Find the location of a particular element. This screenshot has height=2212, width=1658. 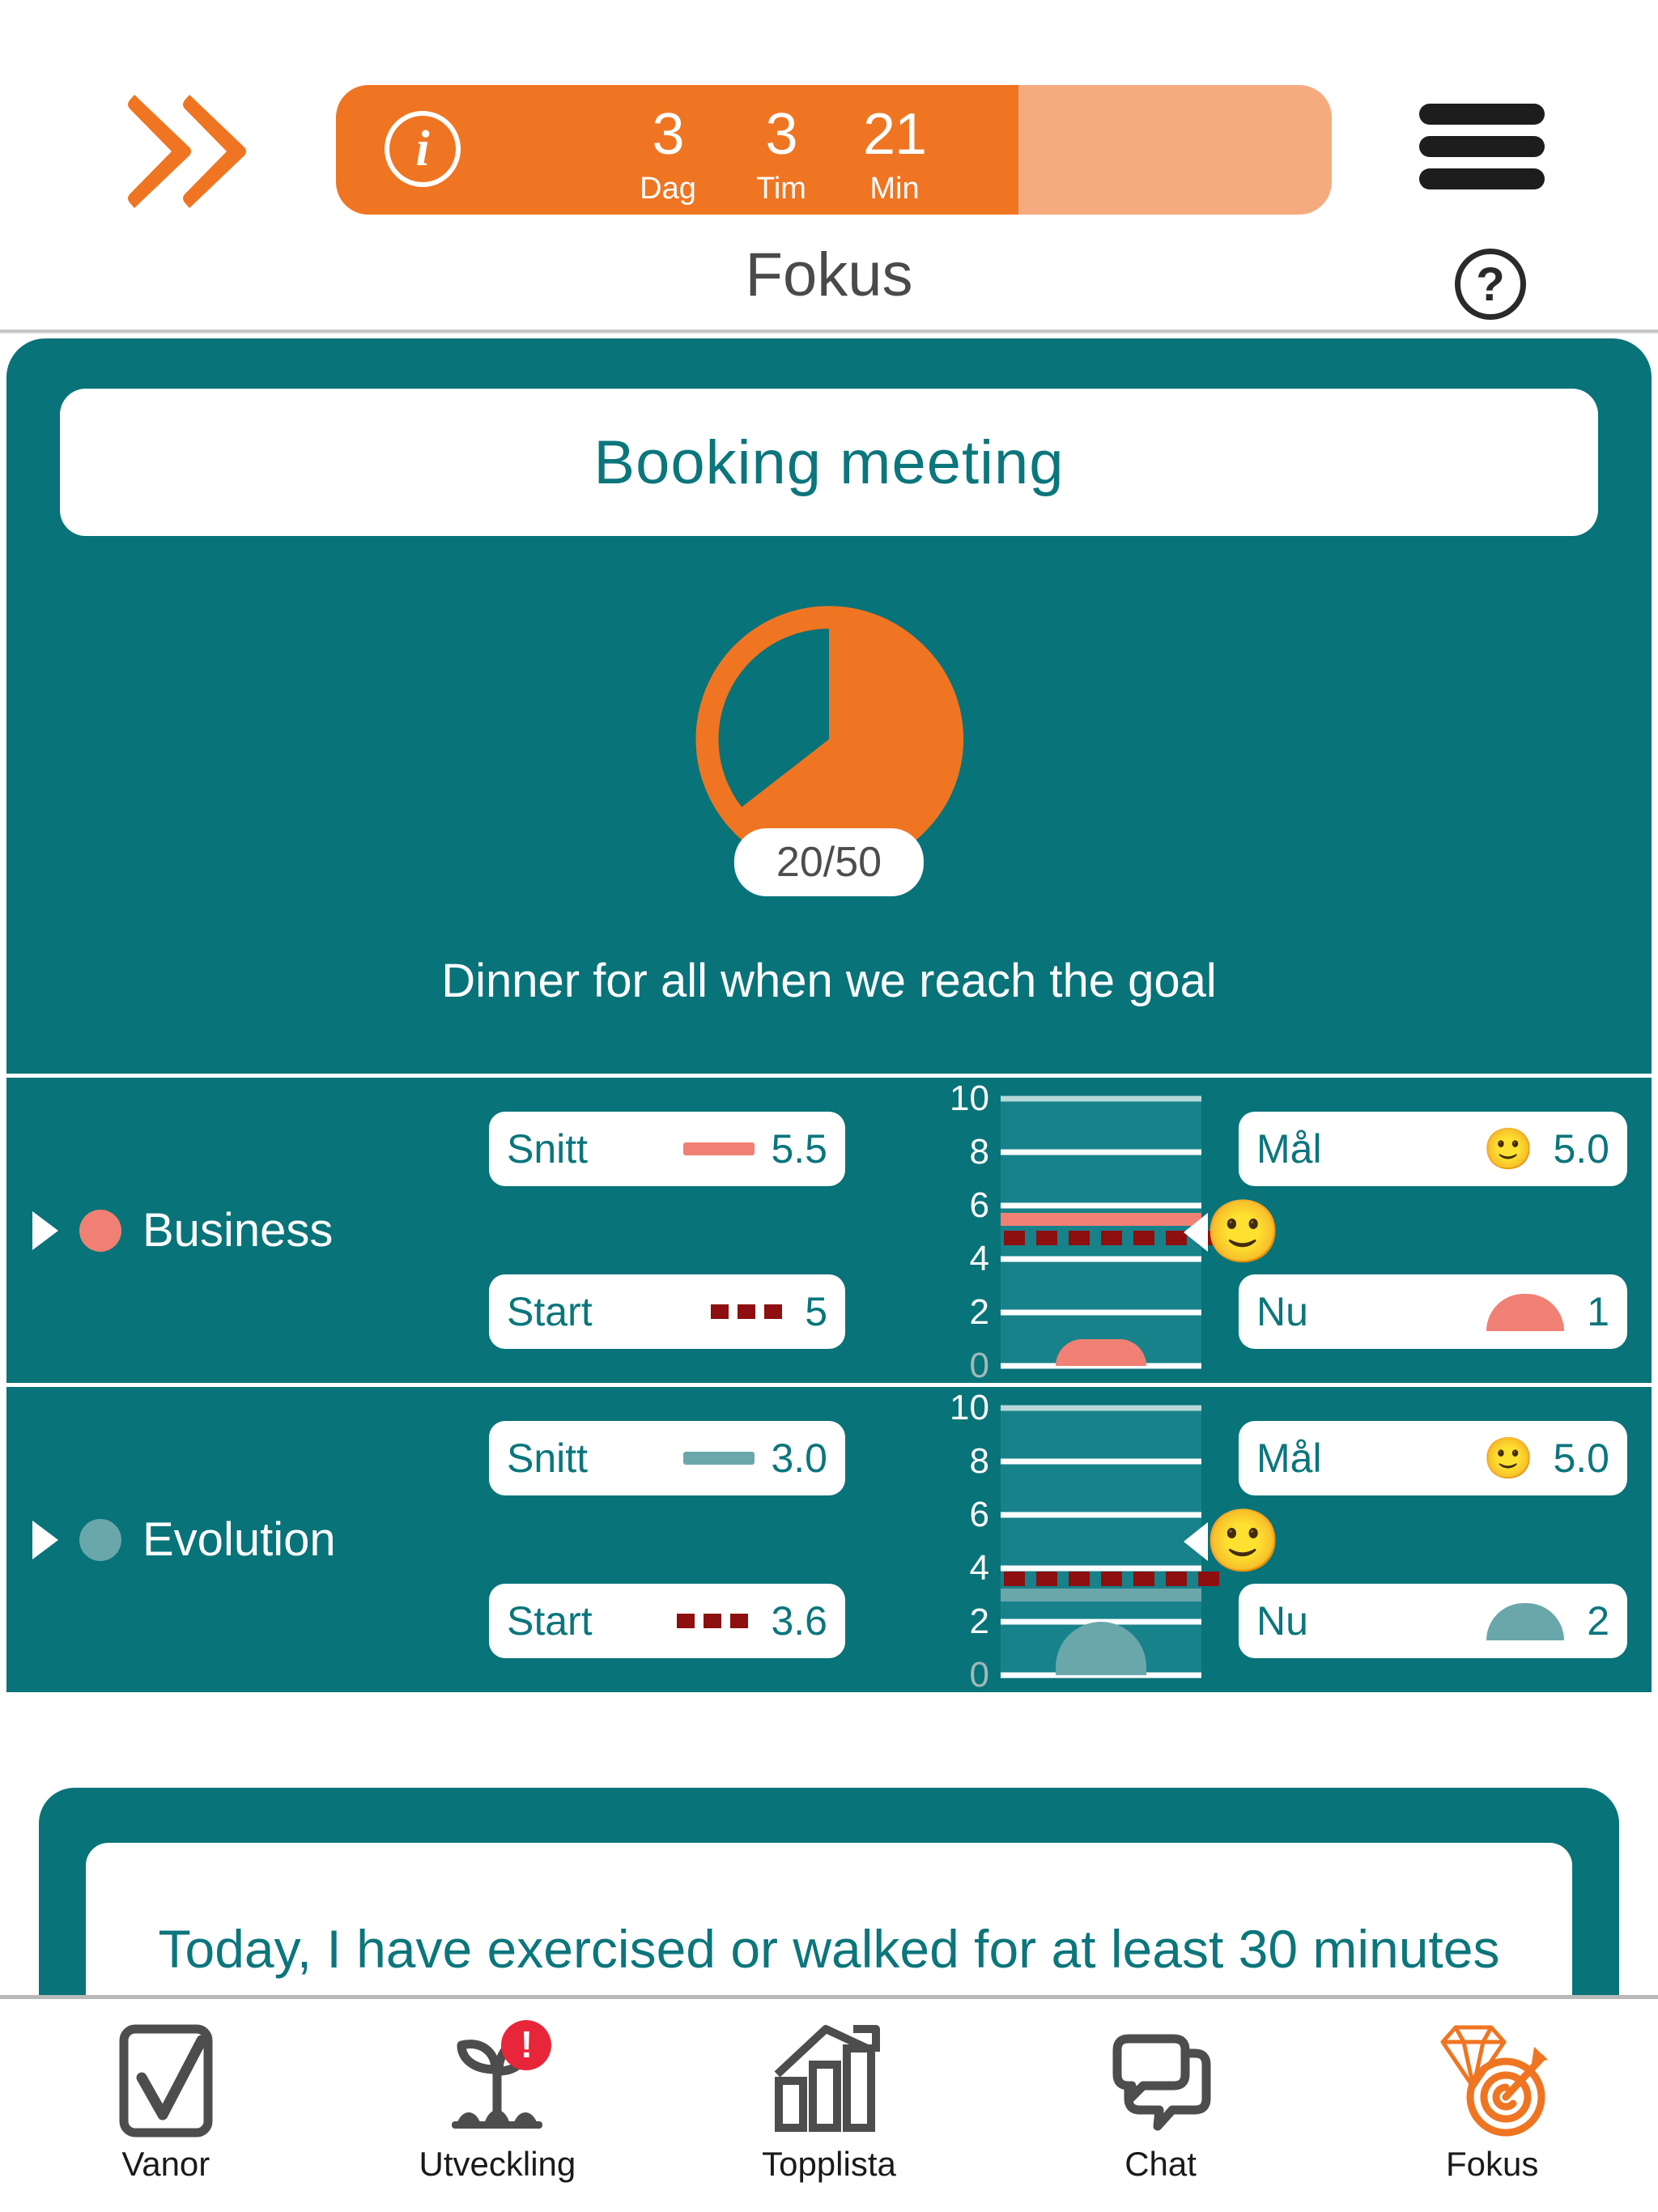

page-title: Fokus is located at coordinates (829, 274).